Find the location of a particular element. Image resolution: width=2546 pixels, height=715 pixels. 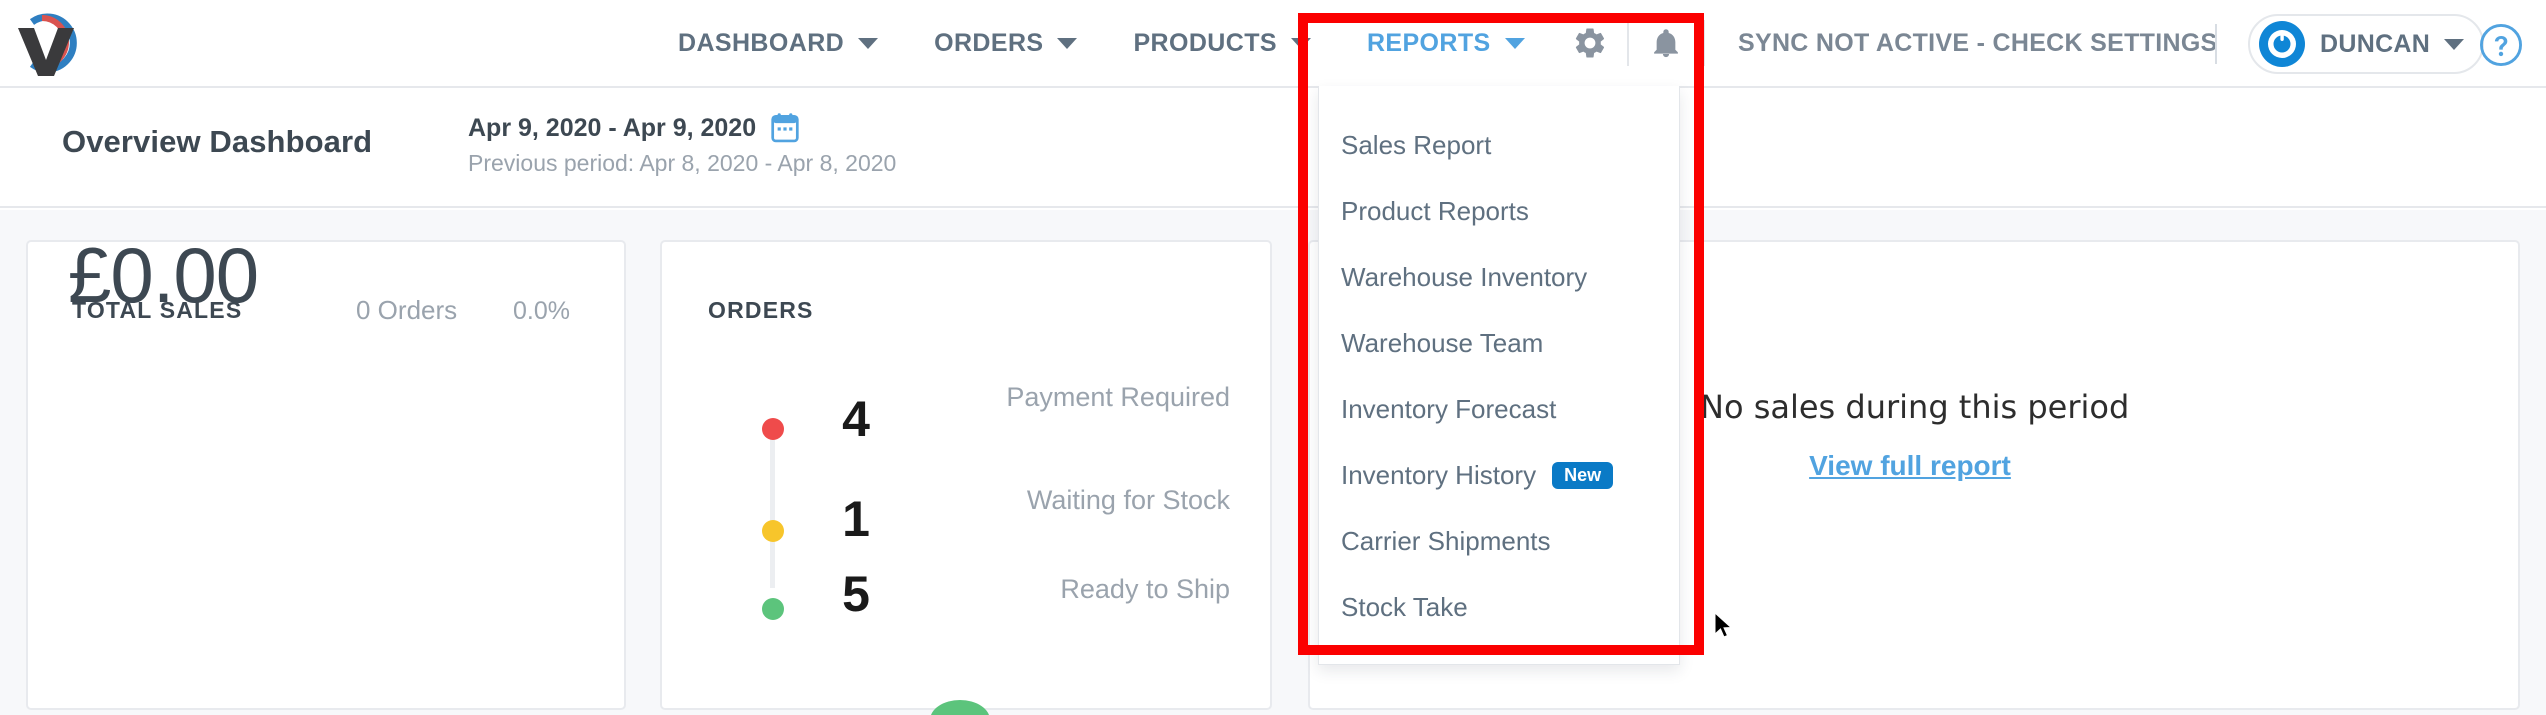

orders-status-ready-to-ship: Ready to Ship is located at coordinates (1145, 589).